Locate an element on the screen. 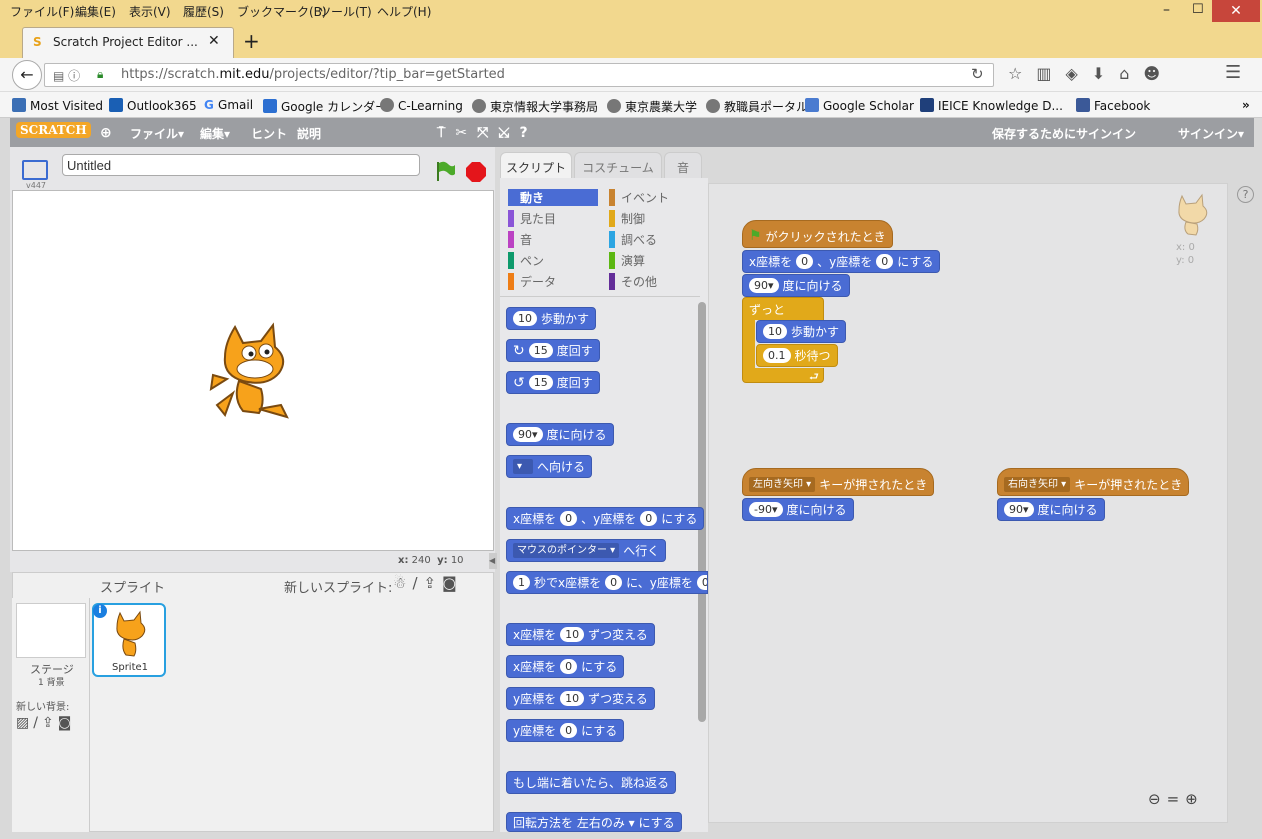 Image resolution: width=1262 pixels, height=839 pixels. script-wait-block: 0.1 秒待つ is located at coordinates (797, 355).